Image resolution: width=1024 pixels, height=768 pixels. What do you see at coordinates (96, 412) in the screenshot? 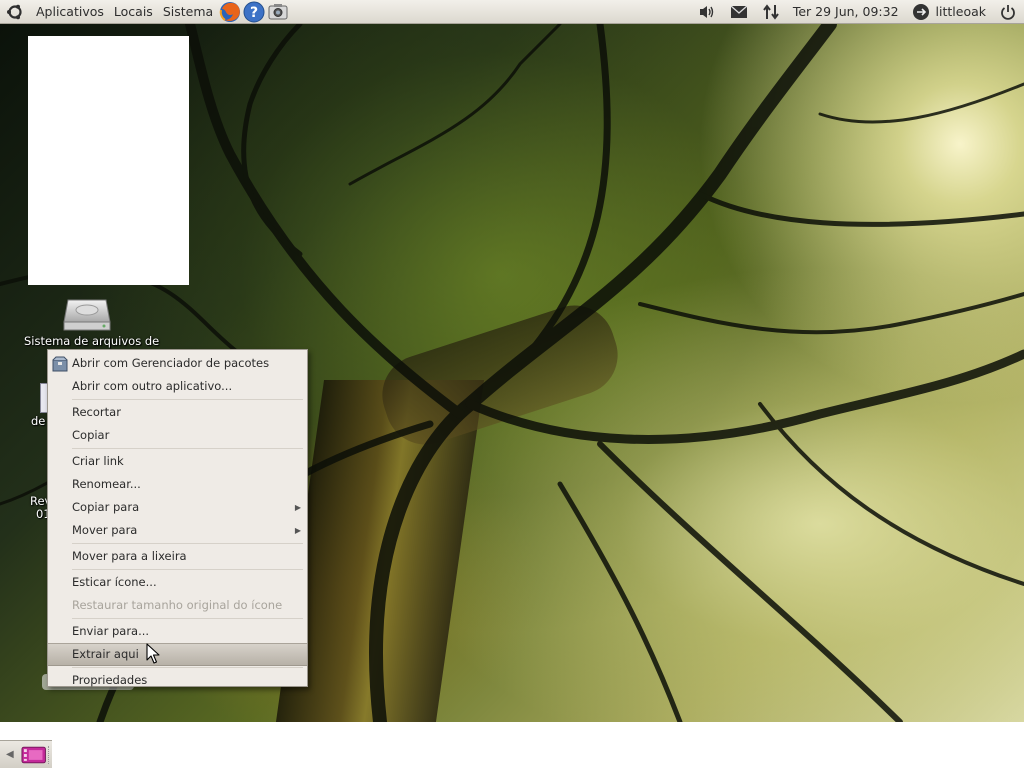
I see `menu-item-label: Recortar` at bounding box center [96, 412].